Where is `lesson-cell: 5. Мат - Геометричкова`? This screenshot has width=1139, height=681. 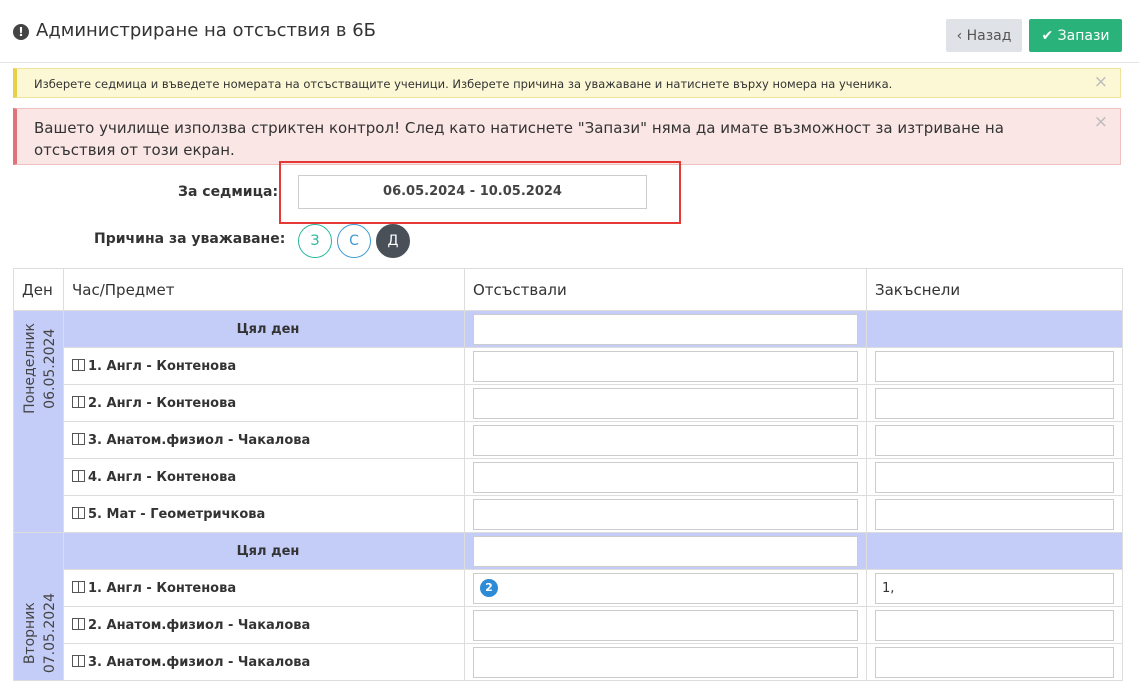
lesson-cell: 5. Мат - Геометричкова is located at coordinates (264, 514).